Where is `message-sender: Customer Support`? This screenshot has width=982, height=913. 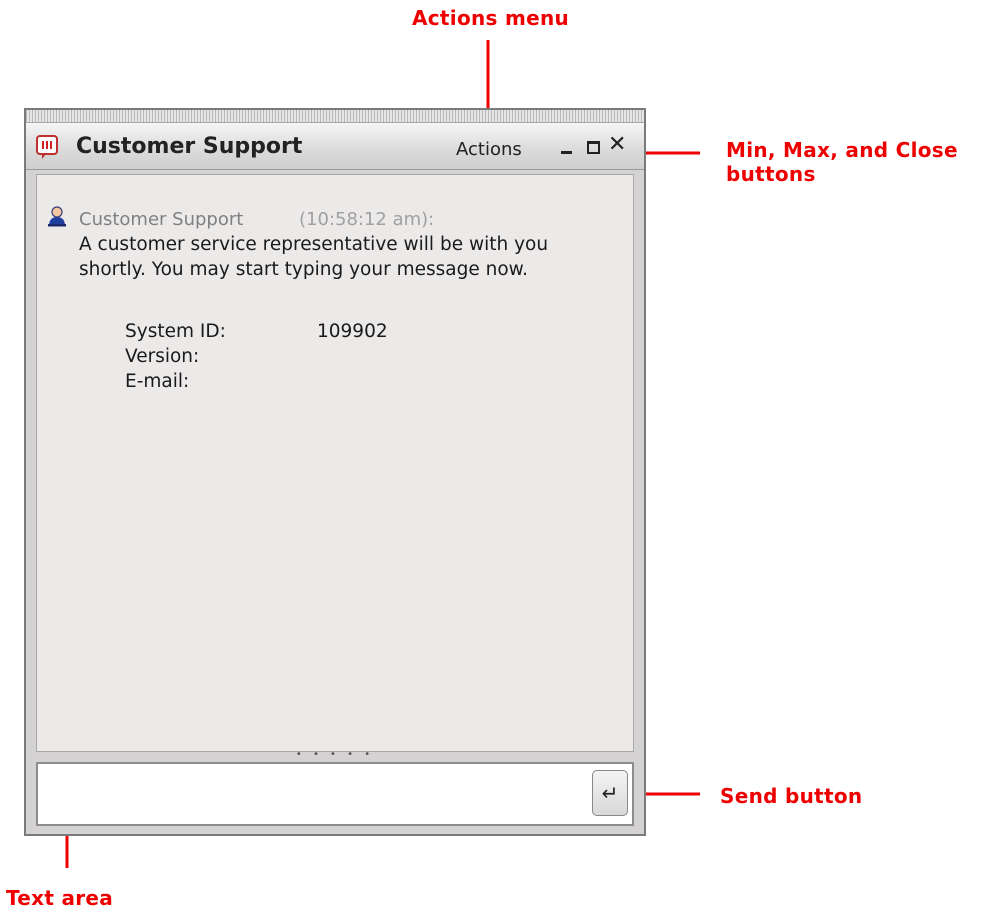 message-sender: Customer Support is located at coordinates (161, 219).